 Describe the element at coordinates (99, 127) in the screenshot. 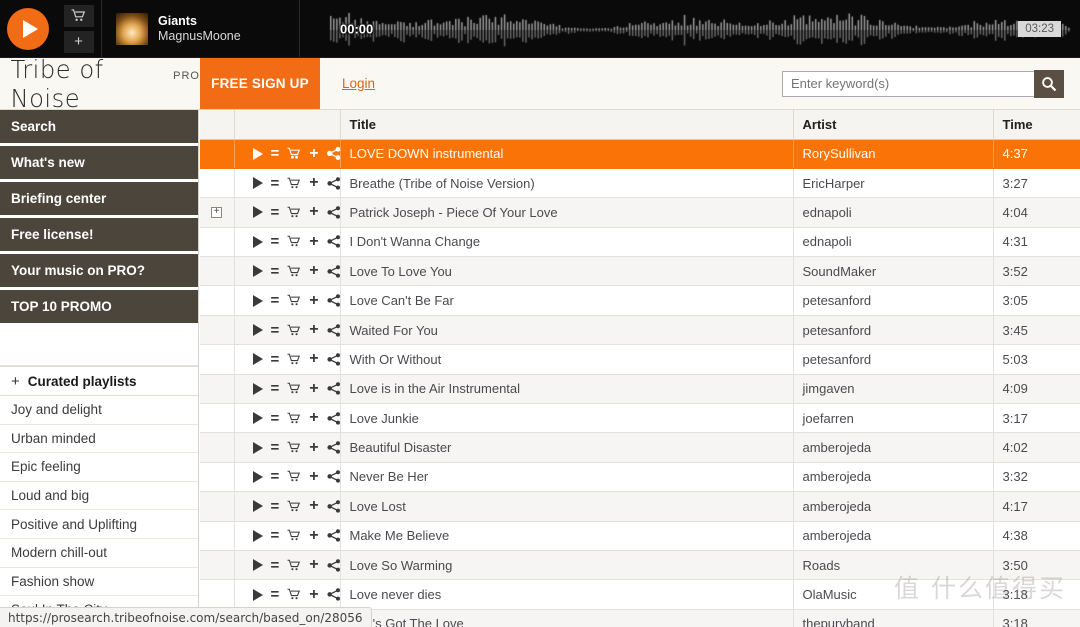

I see `sidebar-item-search: Search` at that location.